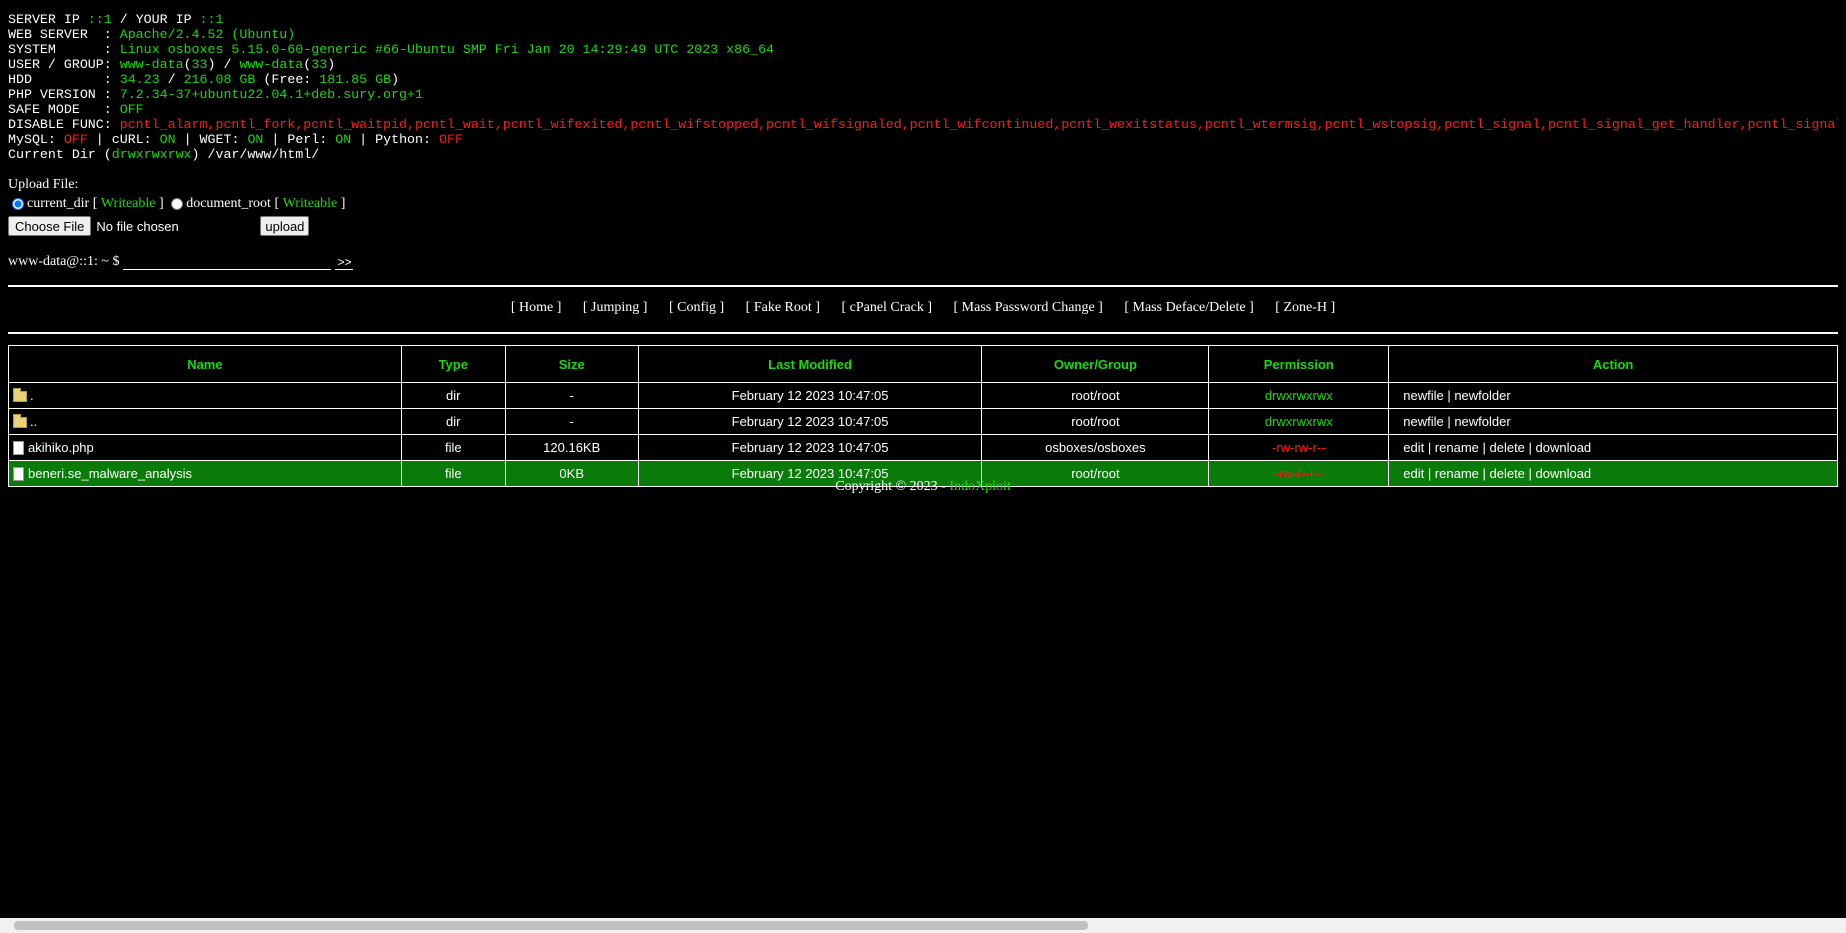  Describe the element at coordinates (923, 286) in the screenshot. I see `top-divider` at that location.